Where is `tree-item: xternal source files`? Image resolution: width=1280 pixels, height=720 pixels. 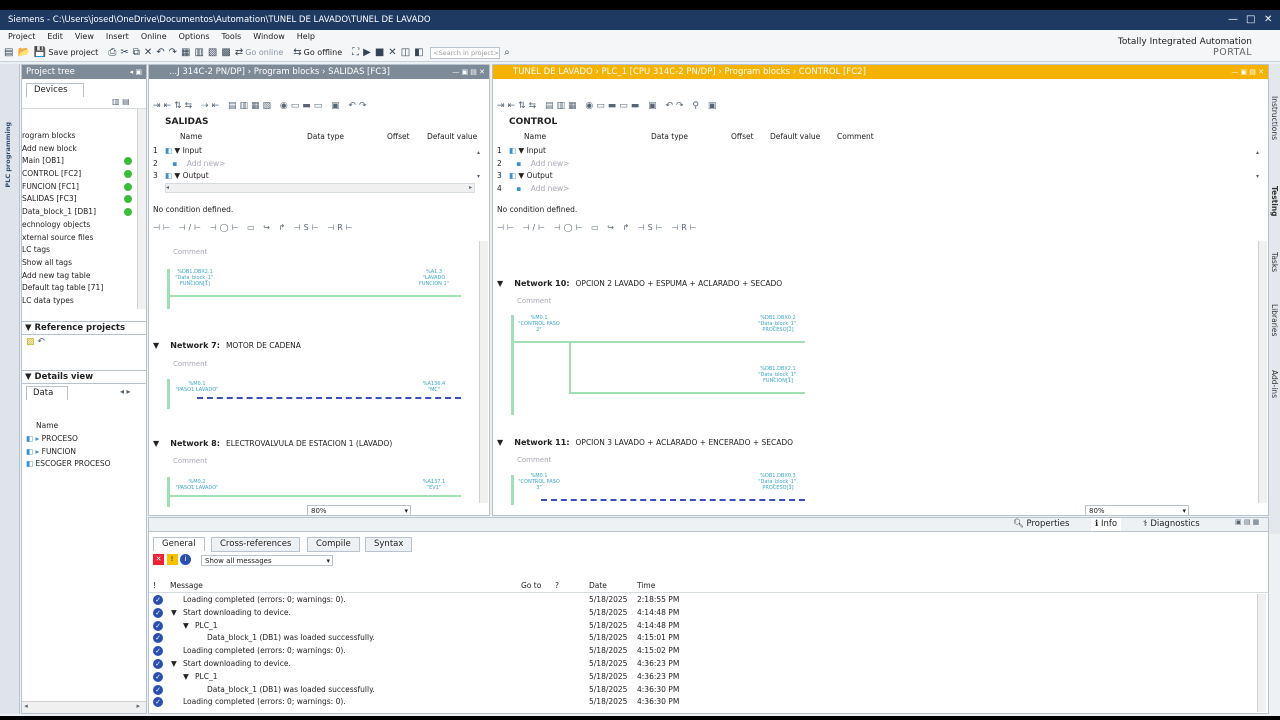
tree-item: xternal source files is located at coordinates (81, 238).